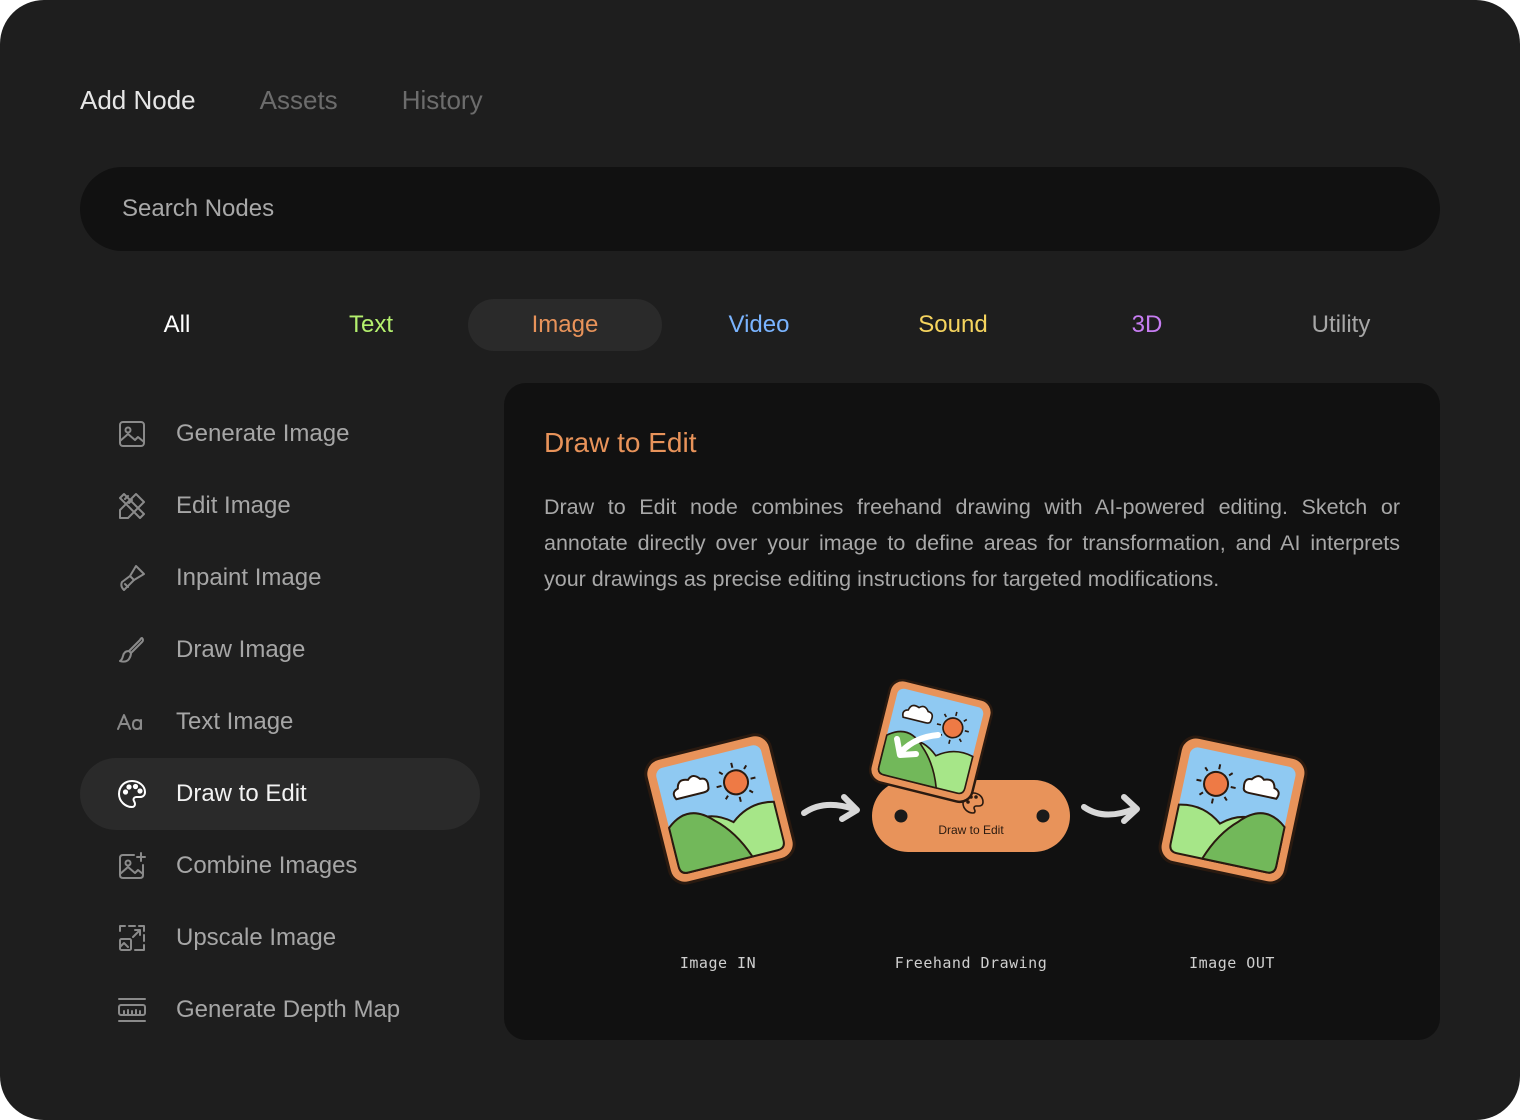 This screenshot has width=1520, height=1120. Describe the element at coordinates (132, 578) in the screenshot. I see `brush-icon` at that location.